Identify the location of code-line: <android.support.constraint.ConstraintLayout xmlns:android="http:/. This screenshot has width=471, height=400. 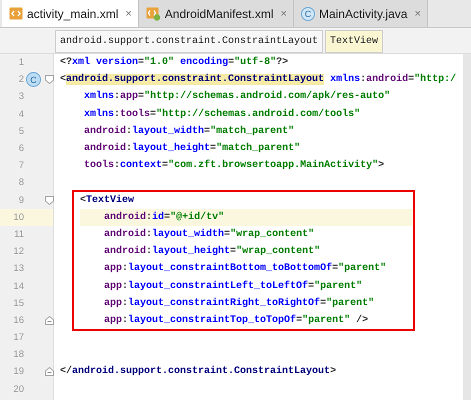
(258, 80).